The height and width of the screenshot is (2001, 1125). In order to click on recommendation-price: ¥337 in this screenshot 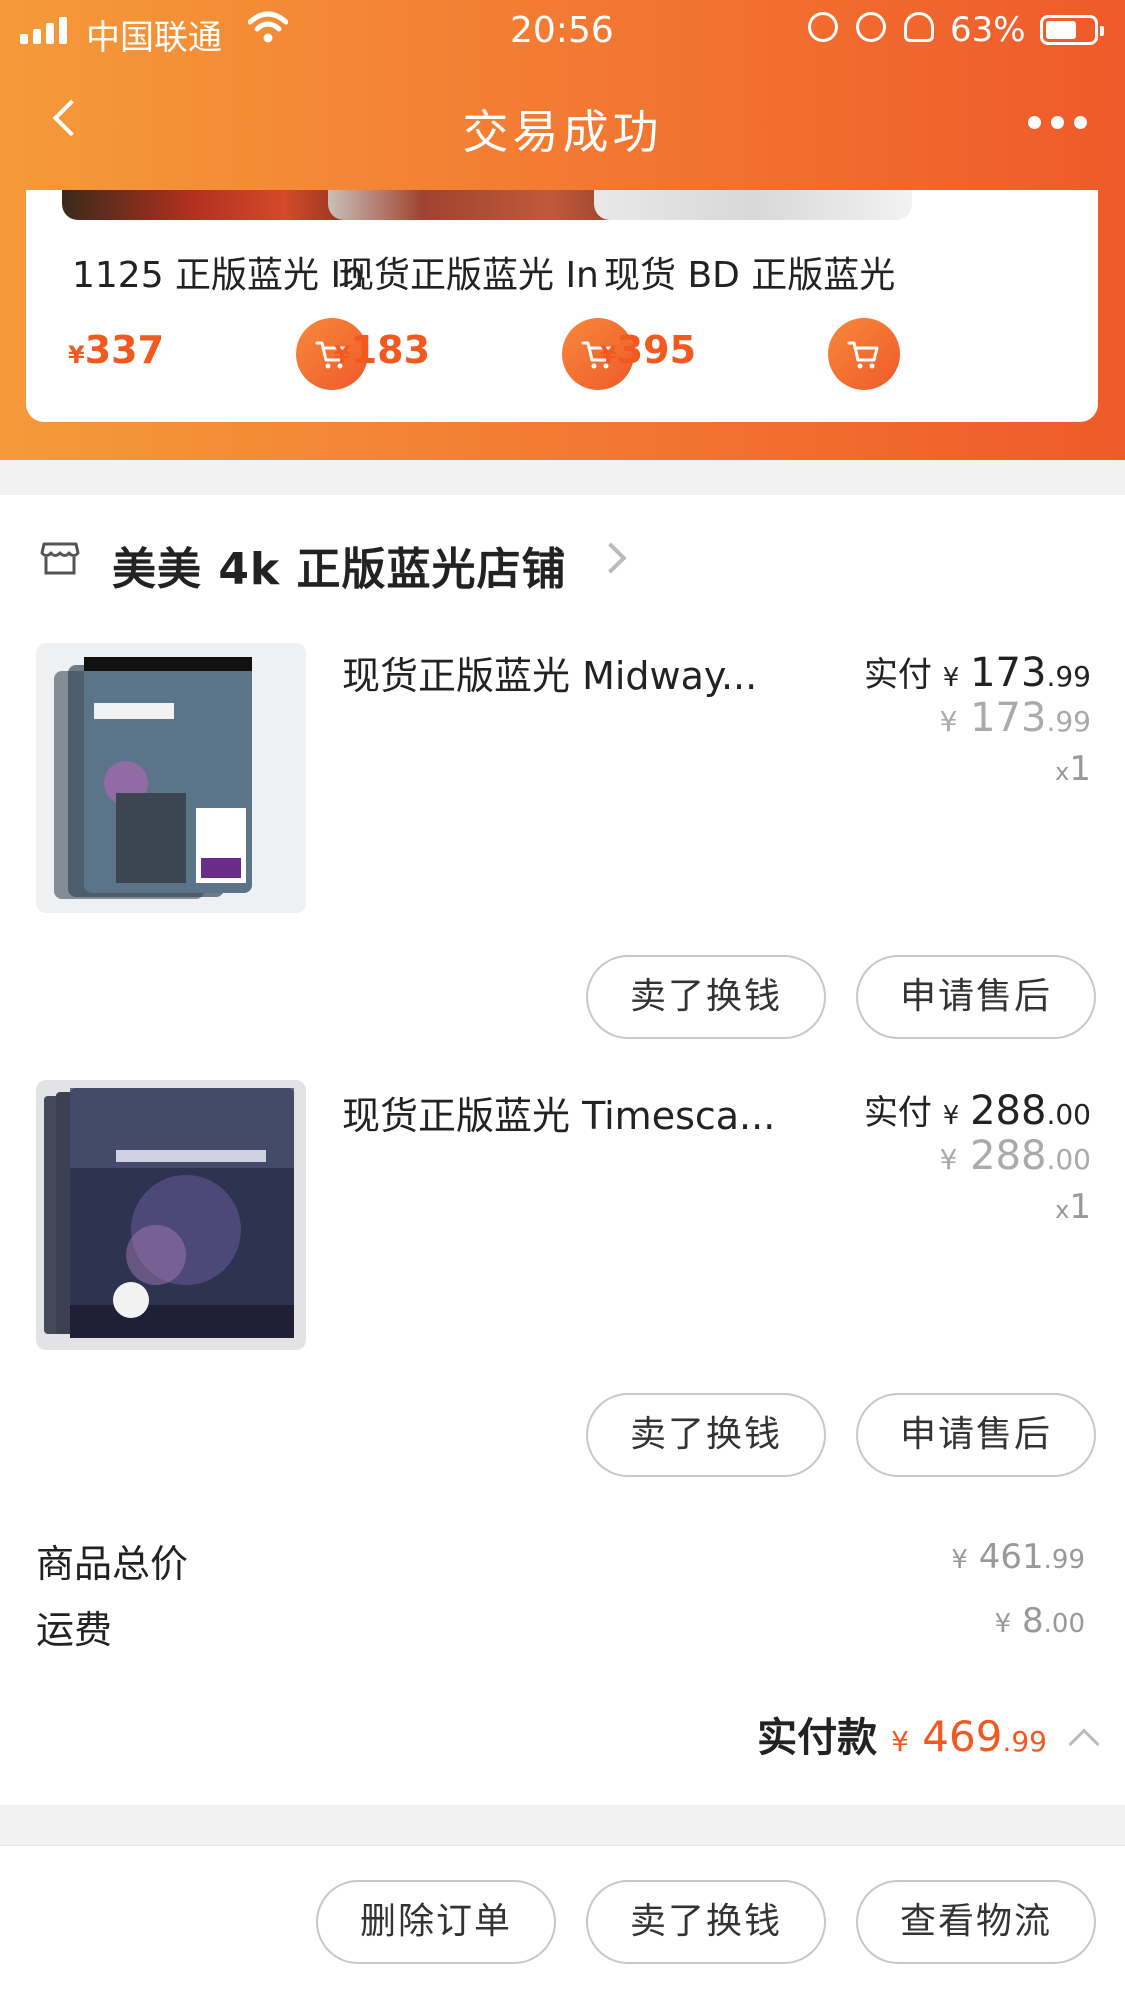, I will do `click(116, 350)`.